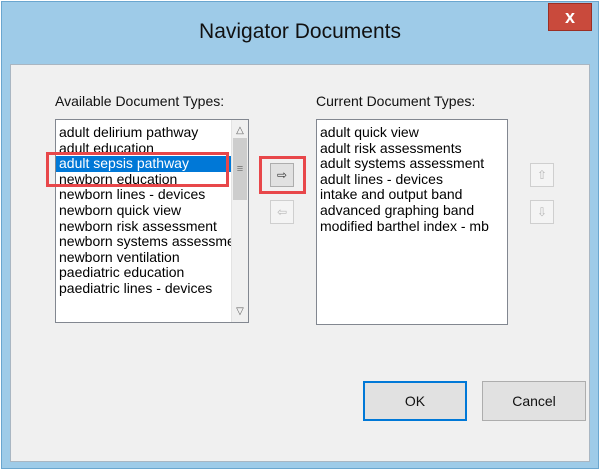 This screenshot has width=602, height=472. I want to click on ok-button: OK, so click(415, 401).